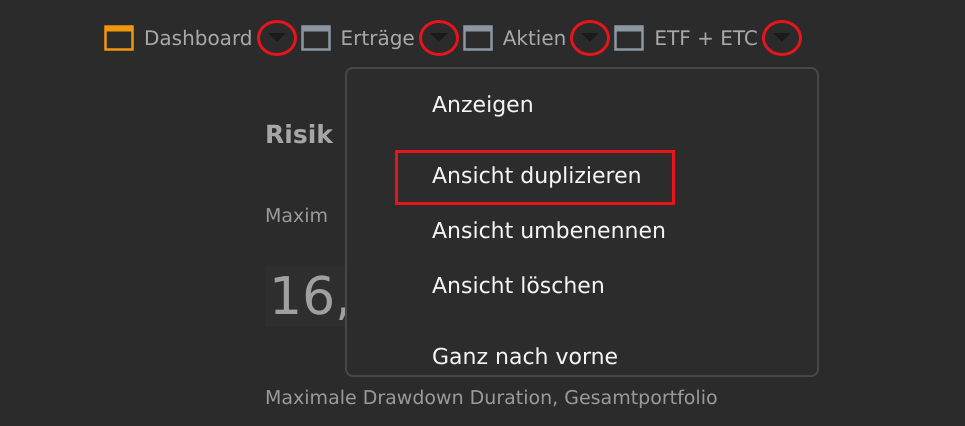  I want to click on metric-label: Maxim, so click(296, 216).